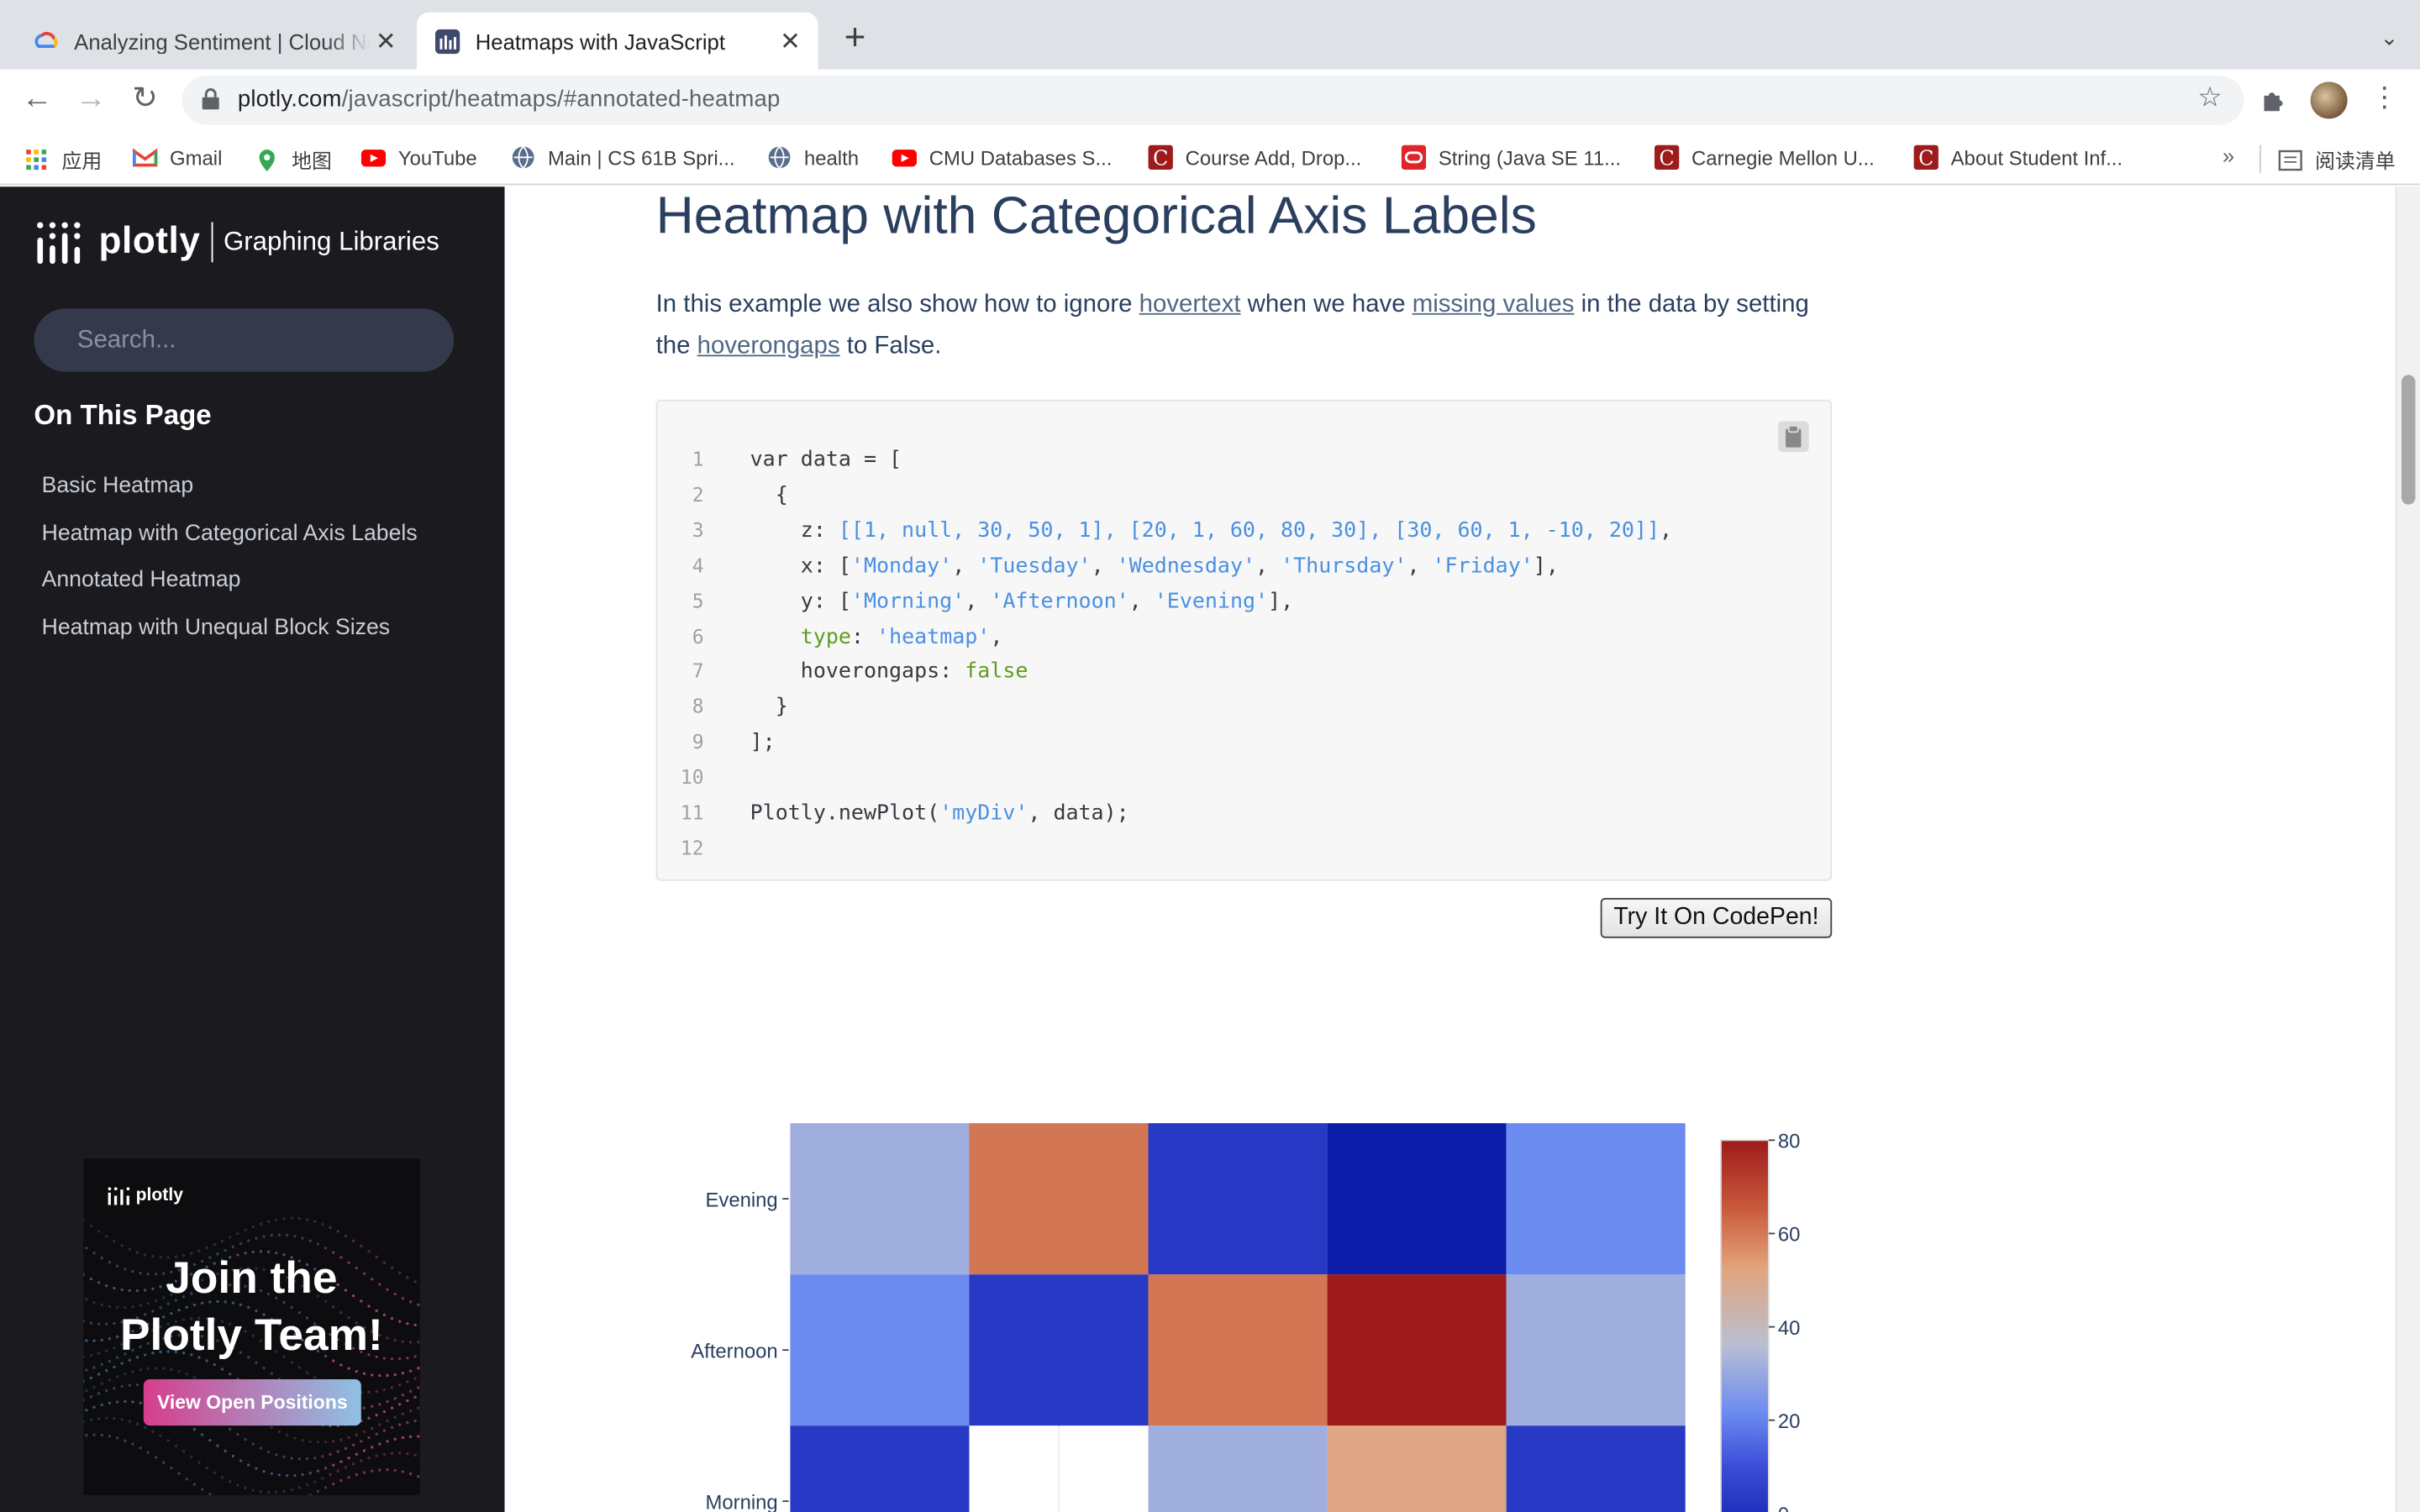 The width and height of the screenshot is (2420, 1512). I want to click on maps-pin-icon, so click(267, 160).